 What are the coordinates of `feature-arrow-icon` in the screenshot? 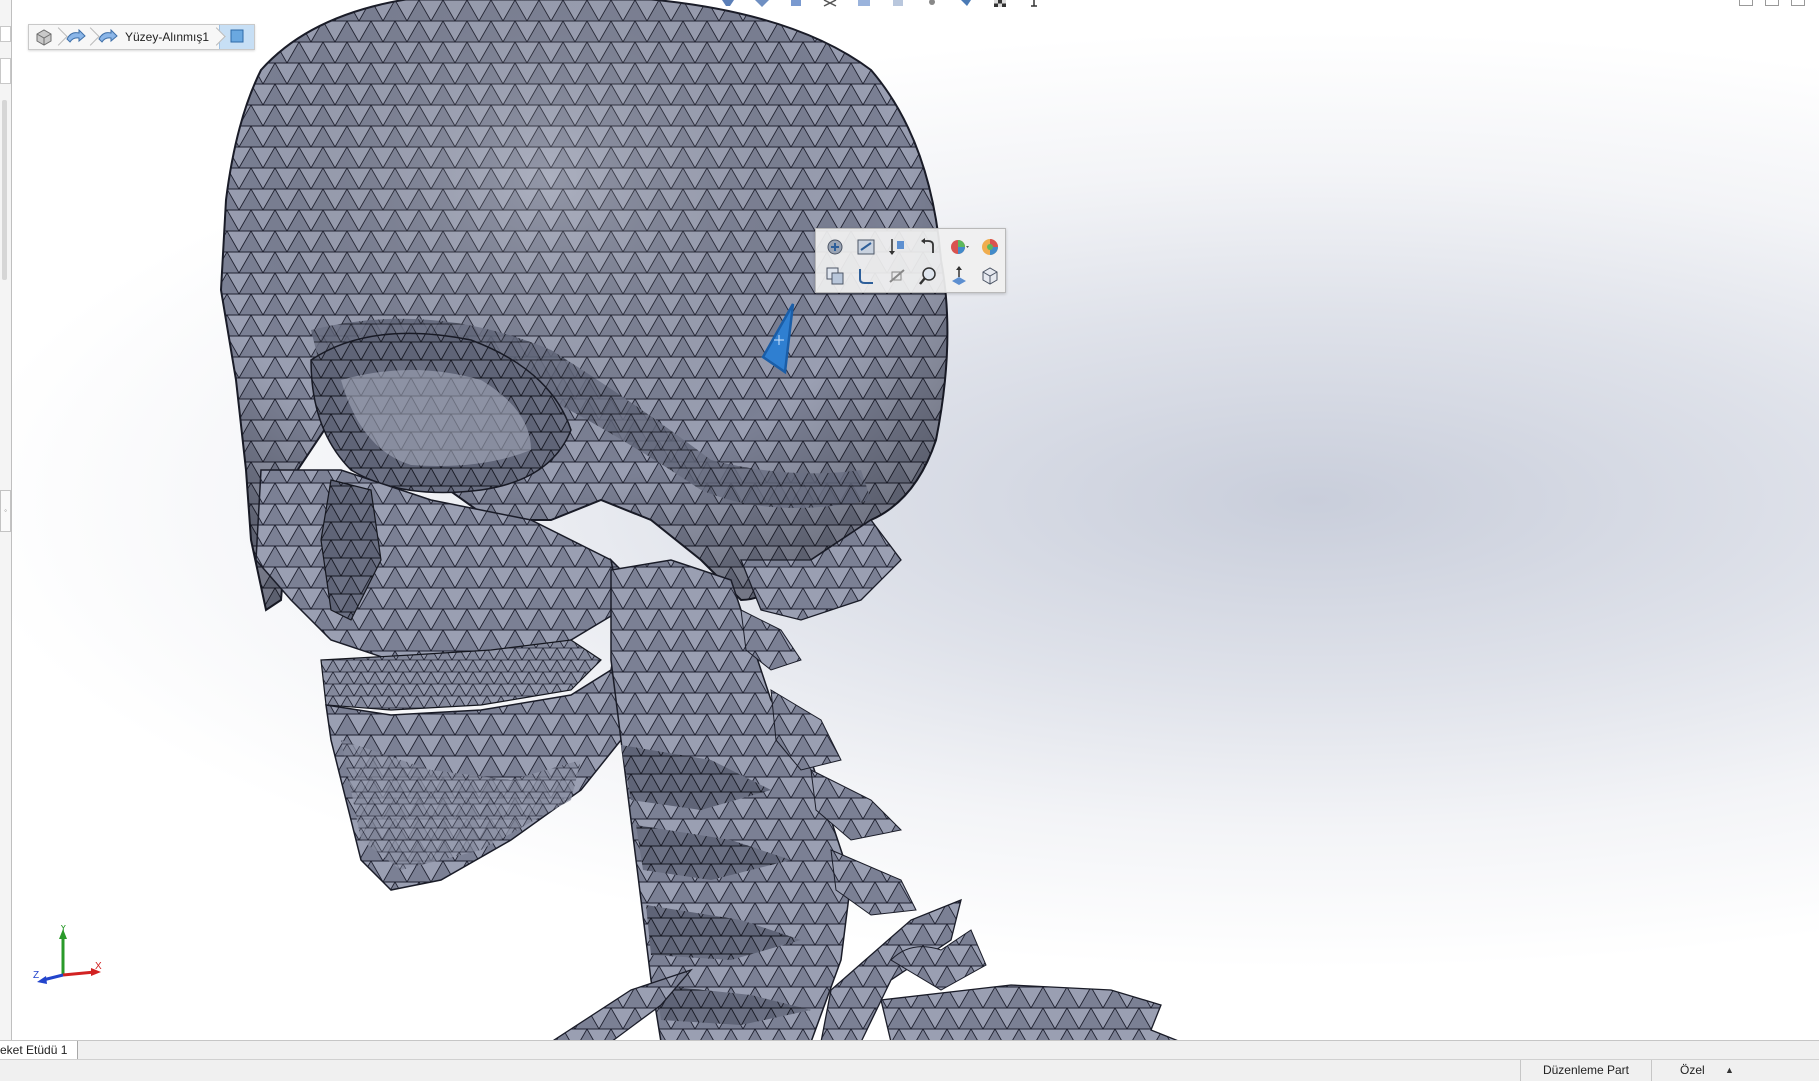 It's located at (76, 37).